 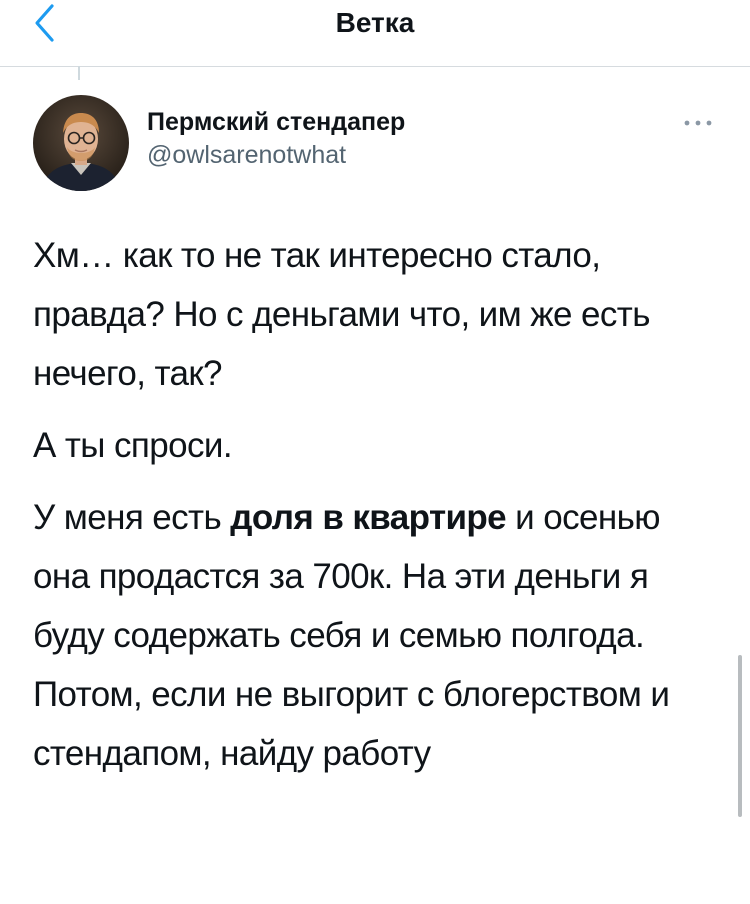 What do you see at coordinates (368, 517) in the screenshot?
I see `tweet-bold-text: доля в квартире` at bounding box center [368, 517].